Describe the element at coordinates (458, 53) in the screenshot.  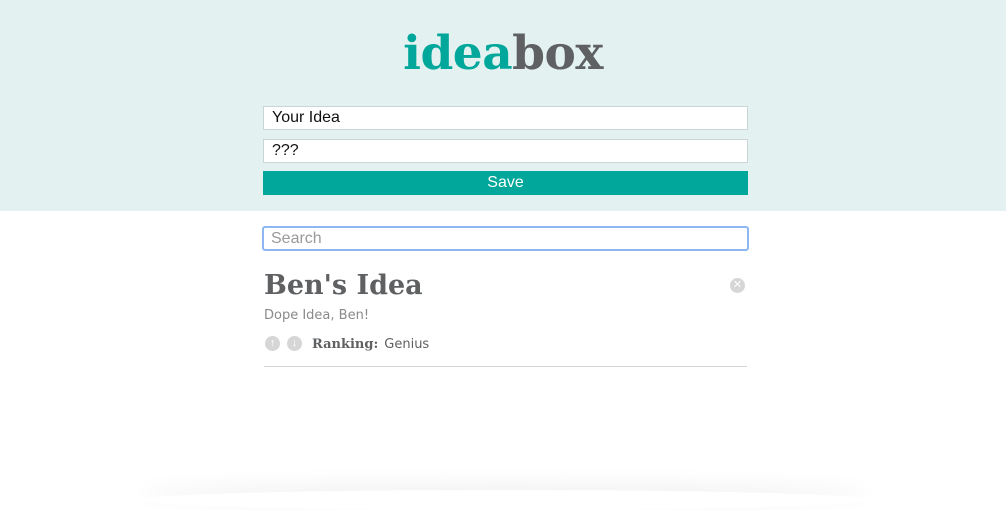
I see `logo-idea: idea` at that location.